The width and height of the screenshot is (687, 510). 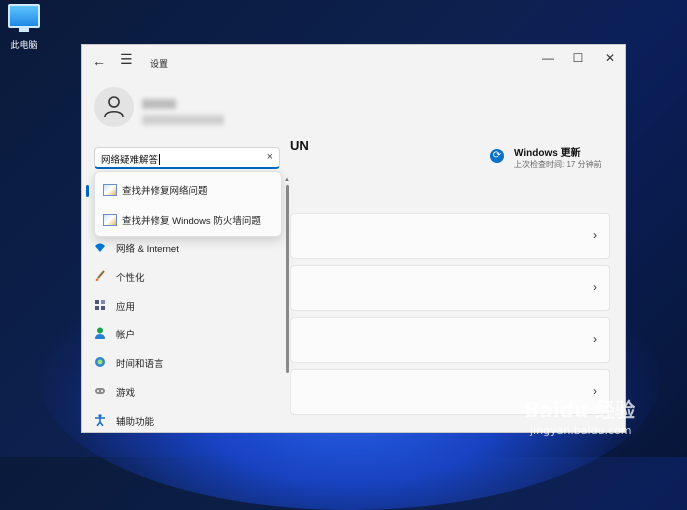 What do you see at coordinates (126, 307) in the screenshot?
I see `sidebar-item-label: 应用` at bounding box center [126, 307].